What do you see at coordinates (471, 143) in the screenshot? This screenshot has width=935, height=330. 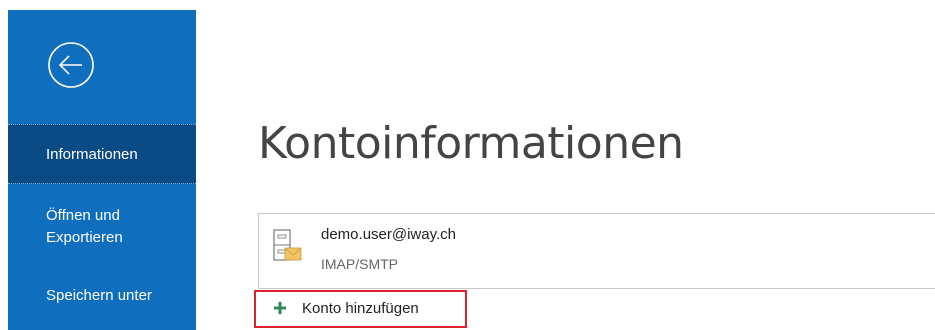 I see `page-title: Kontoinformationen` at bounding box center [471, 143].